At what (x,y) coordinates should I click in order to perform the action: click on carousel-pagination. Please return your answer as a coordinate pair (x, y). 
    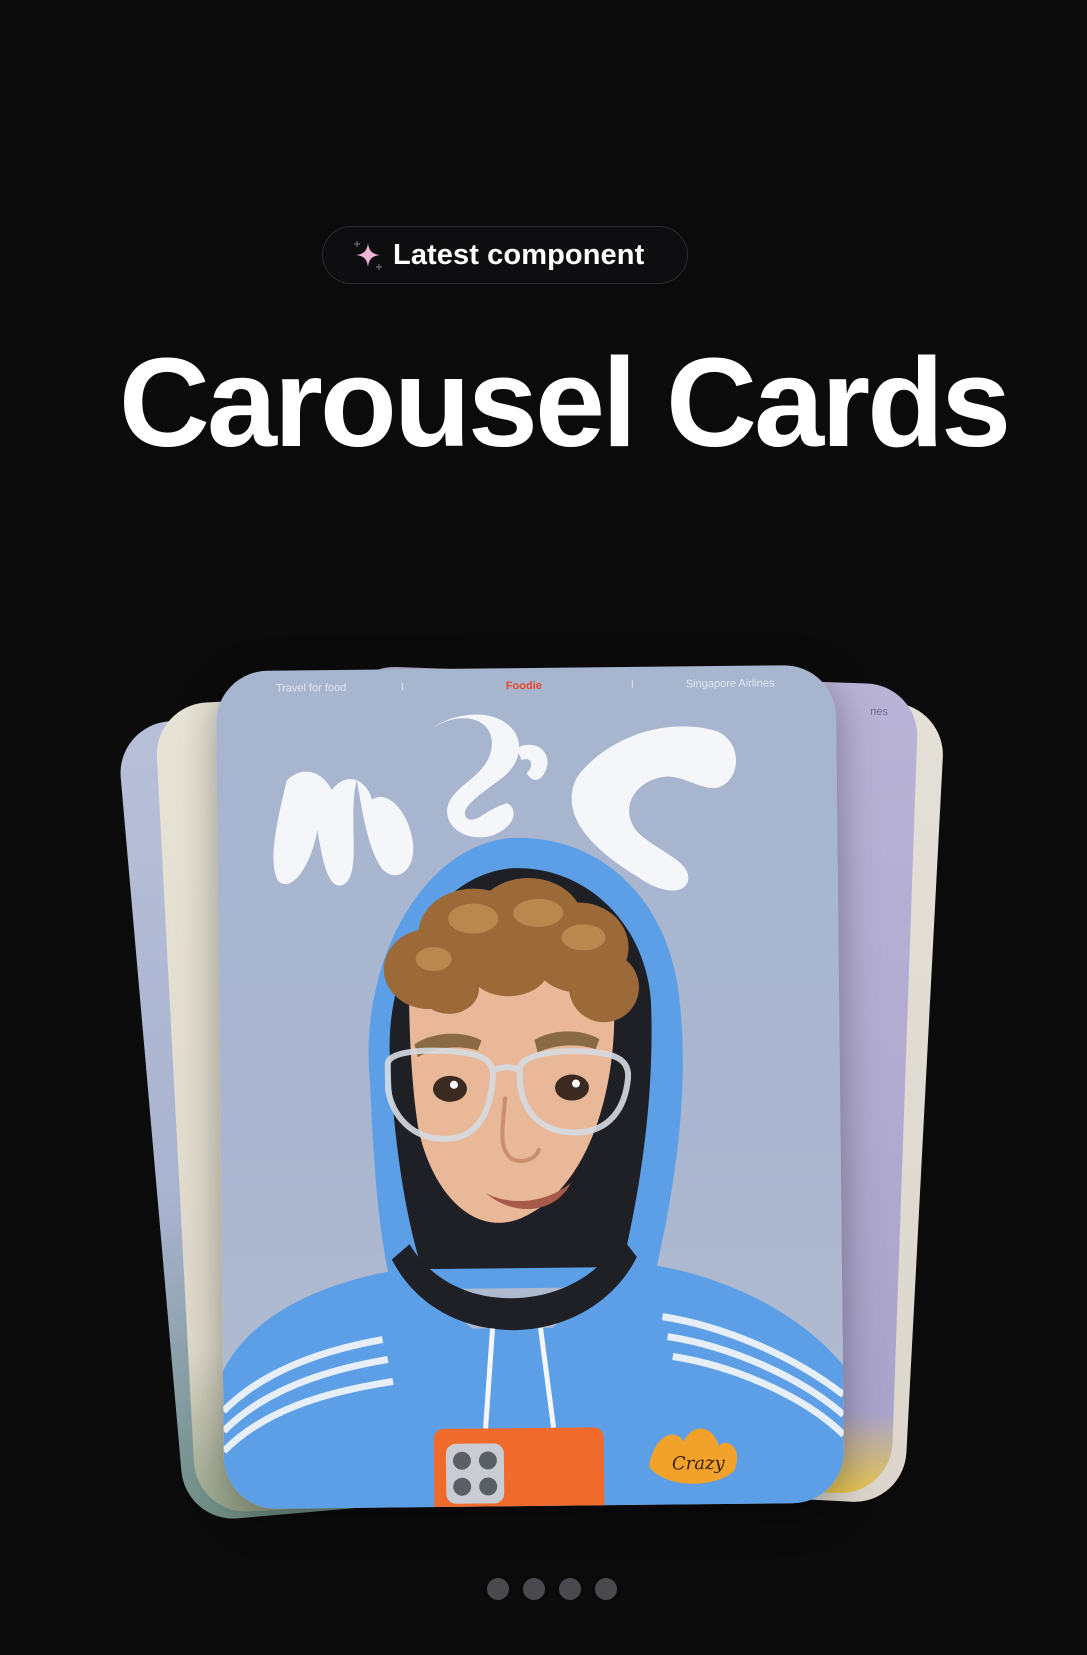
    Looking at the image, I should click on (543, 1589).